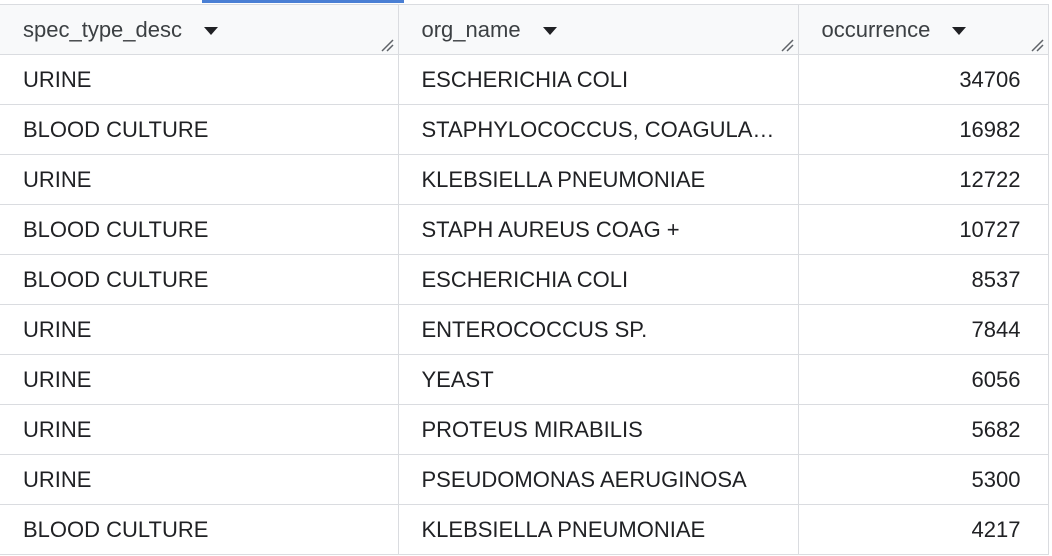 This screenshot has height=556, width=1052. Describe the element at coordinates (102, 29) in the screenshot. I see `column-header-label: spec_type_desc` at that location.